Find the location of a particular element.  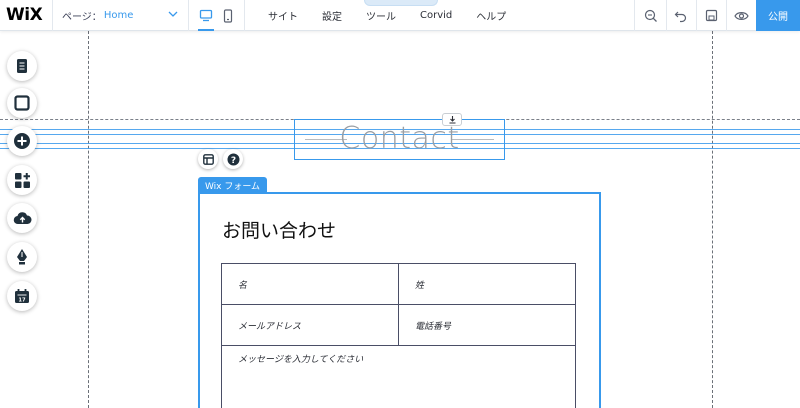

help-button: ? is located at coordinates (233, 159).